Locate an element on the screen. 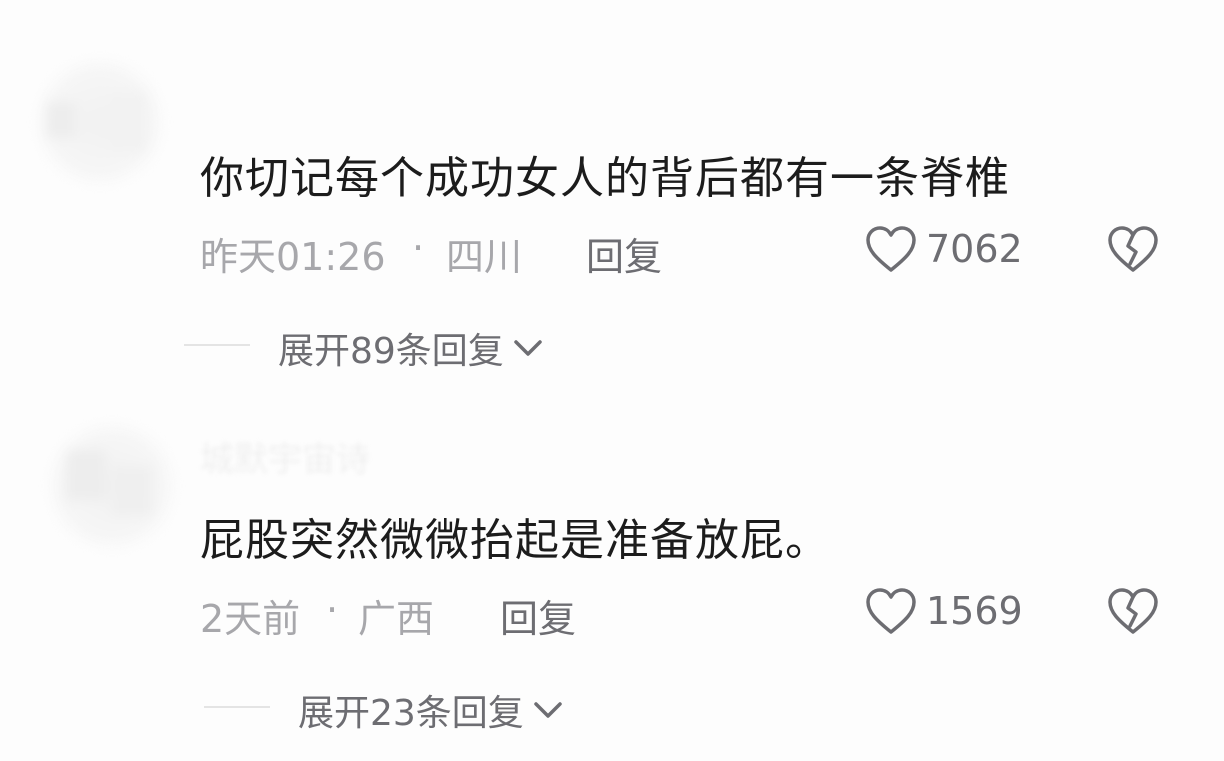 The height and width of the screenshot is (761, 1224). expand-replies-button: 展开89条回复 is located at coordinates (411, 348).